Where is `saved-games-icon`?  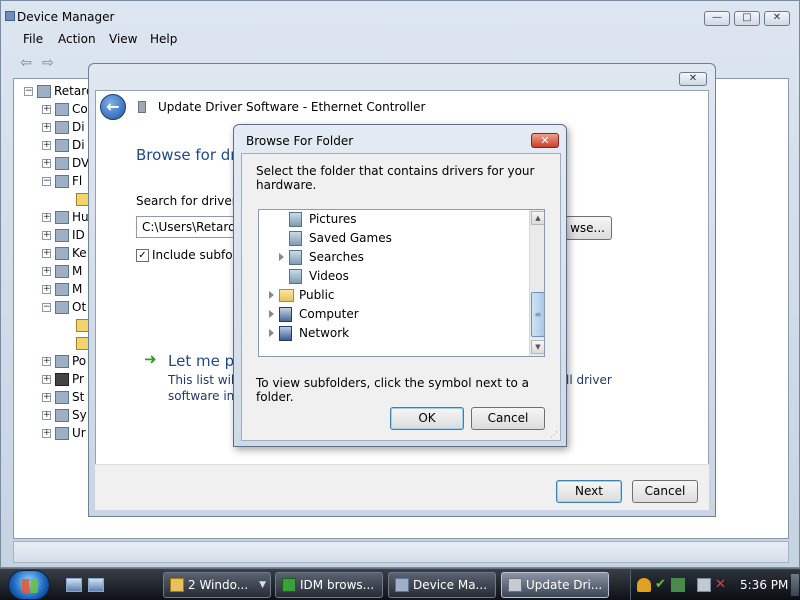
saved-games-icon is located at coordinates (295, 238).